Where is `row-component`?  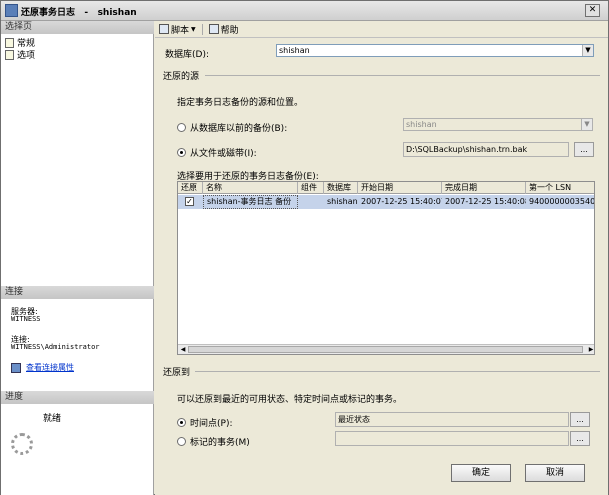 row-component is located at coordinates (311, 202).